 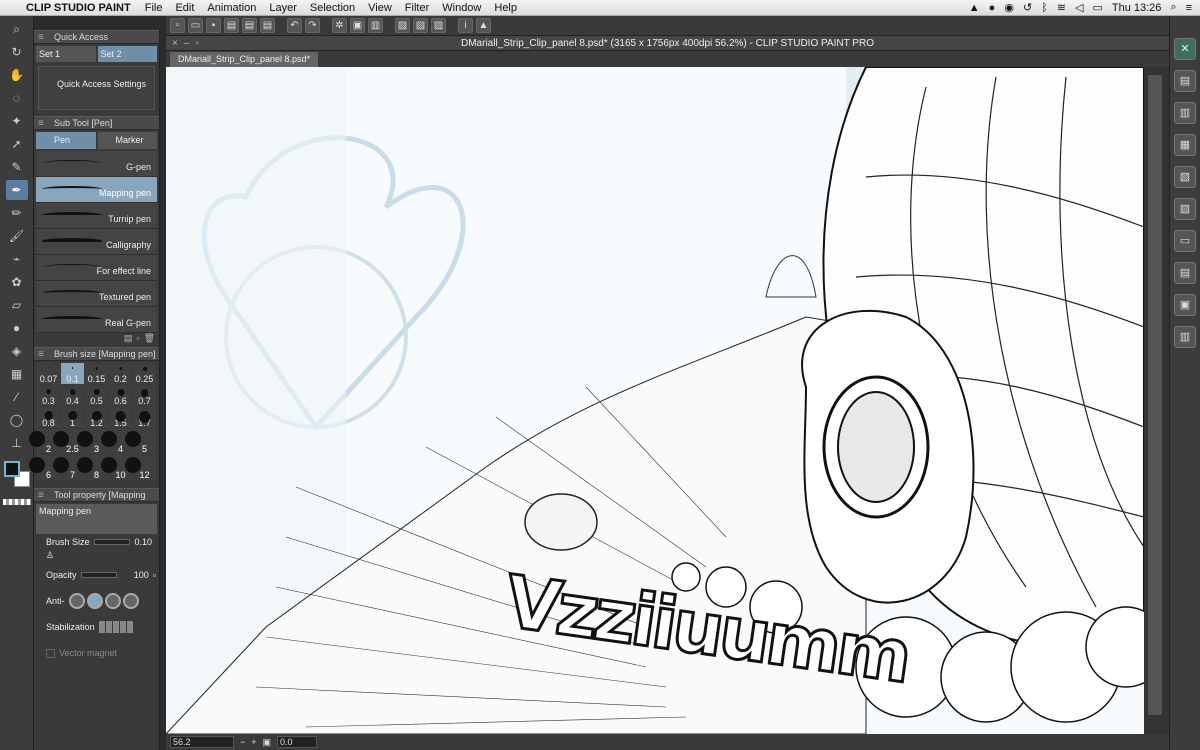 What do you see at coordinates (72, 395) in the screenshot?
I see `brush-size-preset: 0.4` at bounding box center [72, 395].